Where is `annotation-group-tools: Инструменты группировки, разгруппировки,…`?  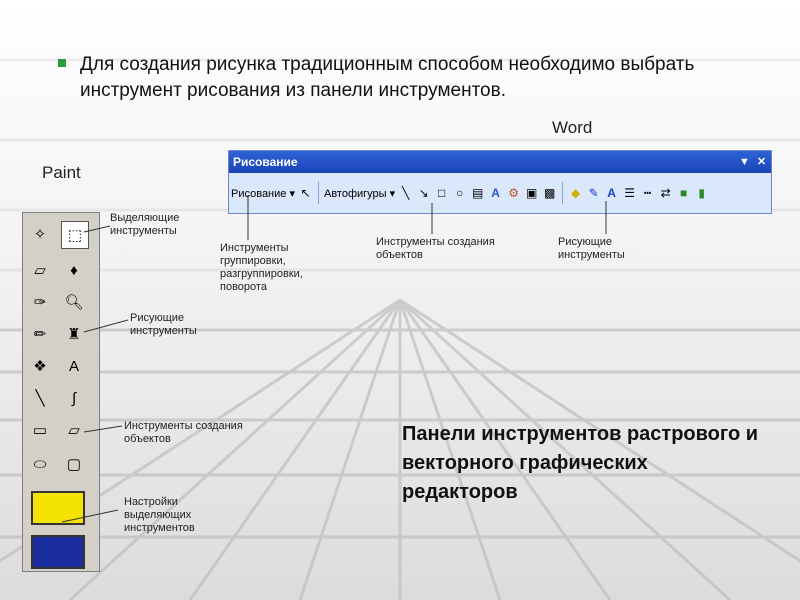
annotation-group-tools: Инструменты группировки, разгруппировки,… is located at coordinates (261, 267).